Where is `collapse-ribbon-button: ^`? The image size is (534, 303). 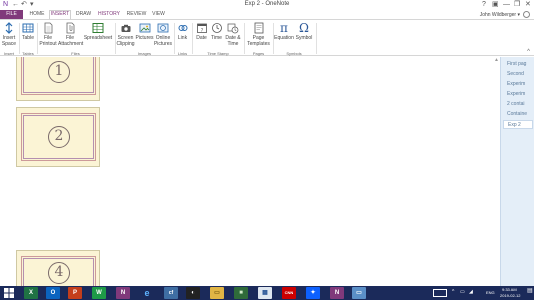 collapse-ribbon-button: ^ is located at coordinates (528, 52).